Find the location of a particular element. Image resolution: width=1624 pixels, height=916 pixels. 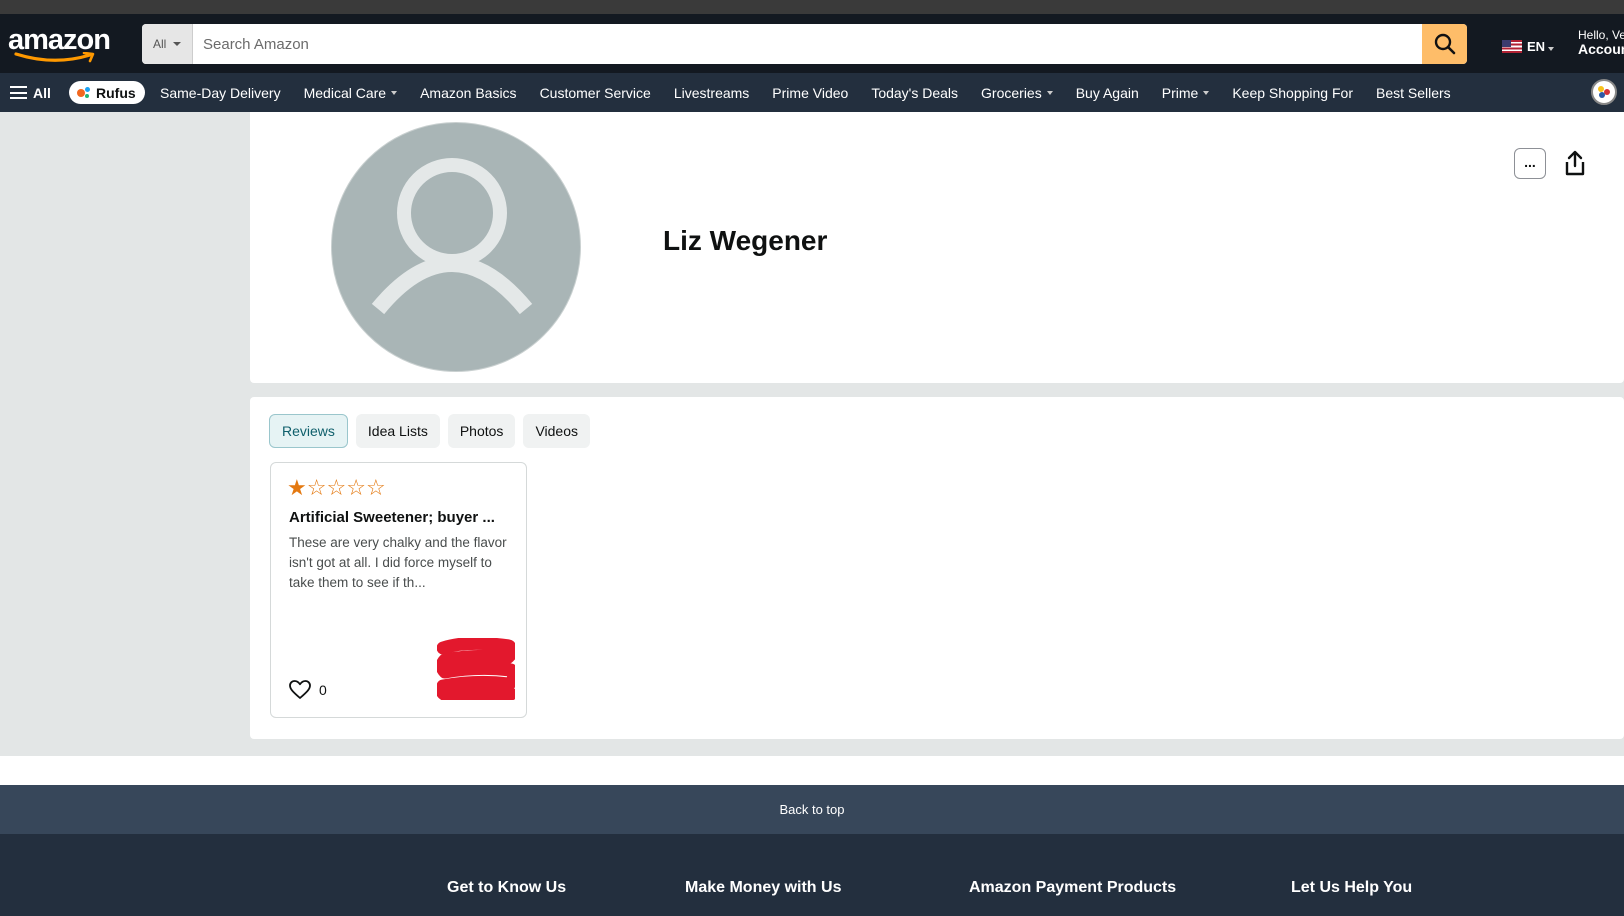

footer-heading-make-money: Make Money with Us is located at coordinates (763, 887).